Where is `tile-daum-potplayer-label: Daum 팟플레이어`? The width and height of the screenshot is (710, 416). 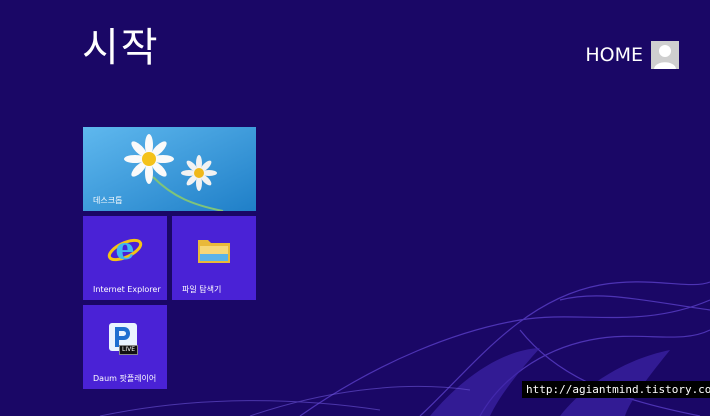 tile-daum-potplayer-label: Daum 팟플레이어 is located at coordinates (125, 378).